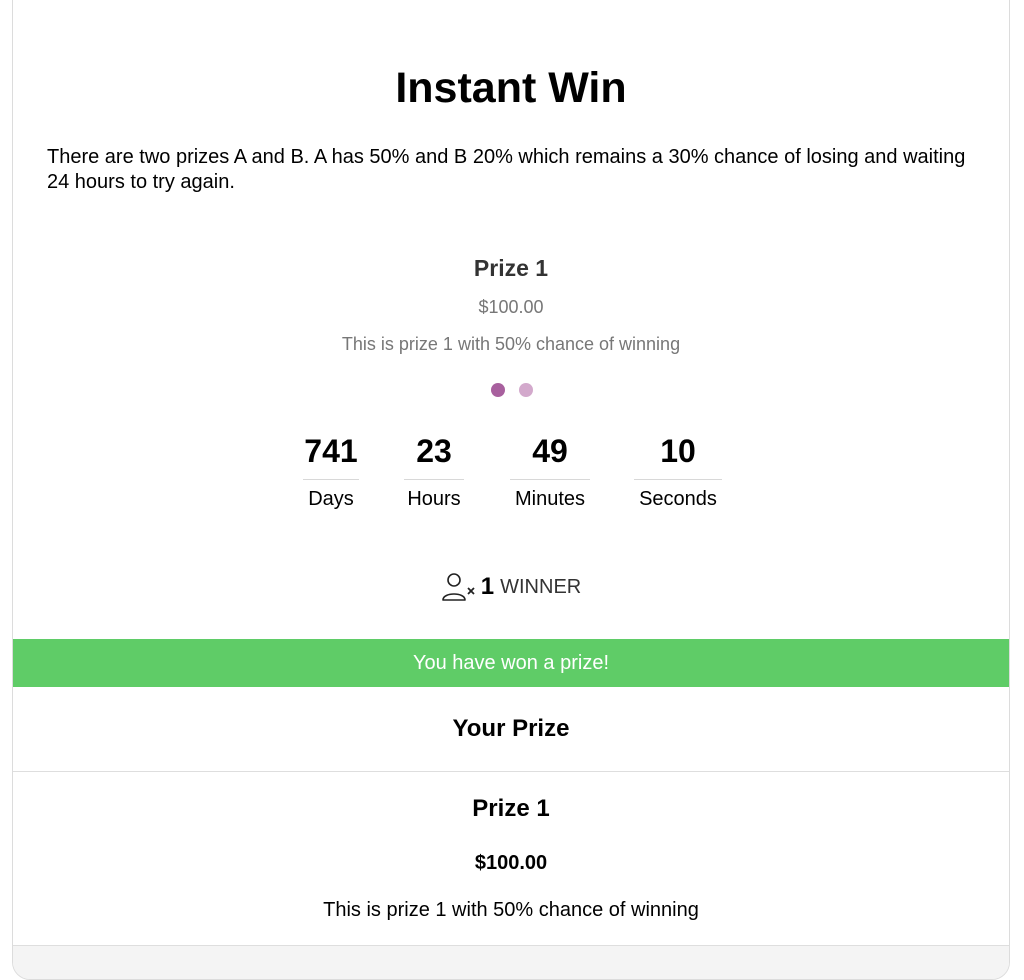 This screenshot has height=980, width=1024. Describe the element at coordinates (550, 479) in the screenshot. I see `countdown-minutes-divider` at that location.